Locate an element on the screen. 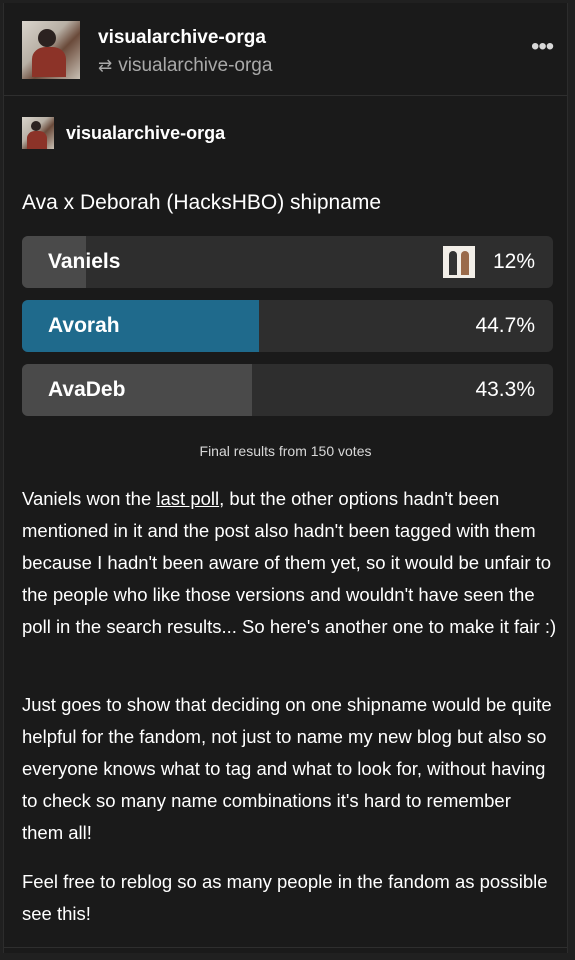 This screenshot has height=960, width=575. paragraph-text: Vaniels won the is located at coordinates (89, 498).